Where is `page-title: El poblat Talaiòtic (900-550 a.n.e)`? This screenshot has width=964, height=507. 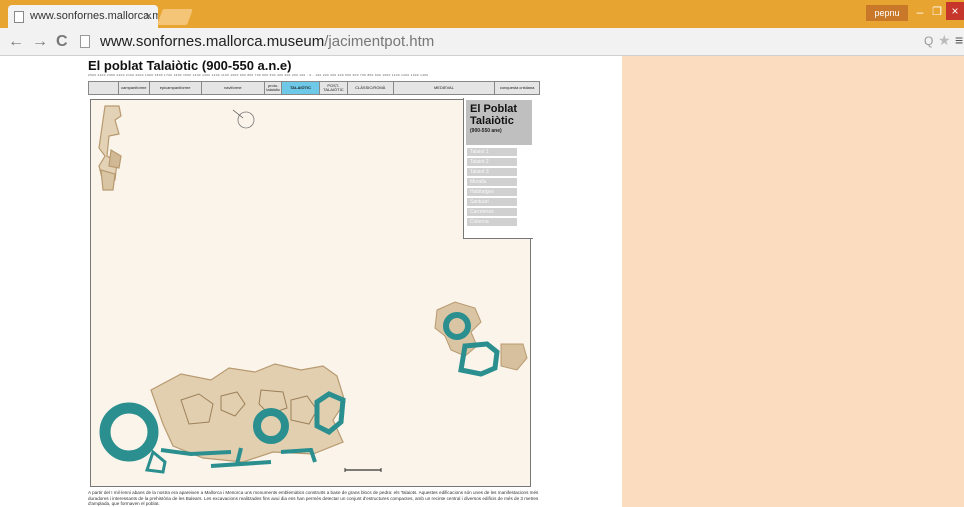
page-title: El poblat Talaiòtic (900-550 a.n.e) is located at coordinates (190, 65).